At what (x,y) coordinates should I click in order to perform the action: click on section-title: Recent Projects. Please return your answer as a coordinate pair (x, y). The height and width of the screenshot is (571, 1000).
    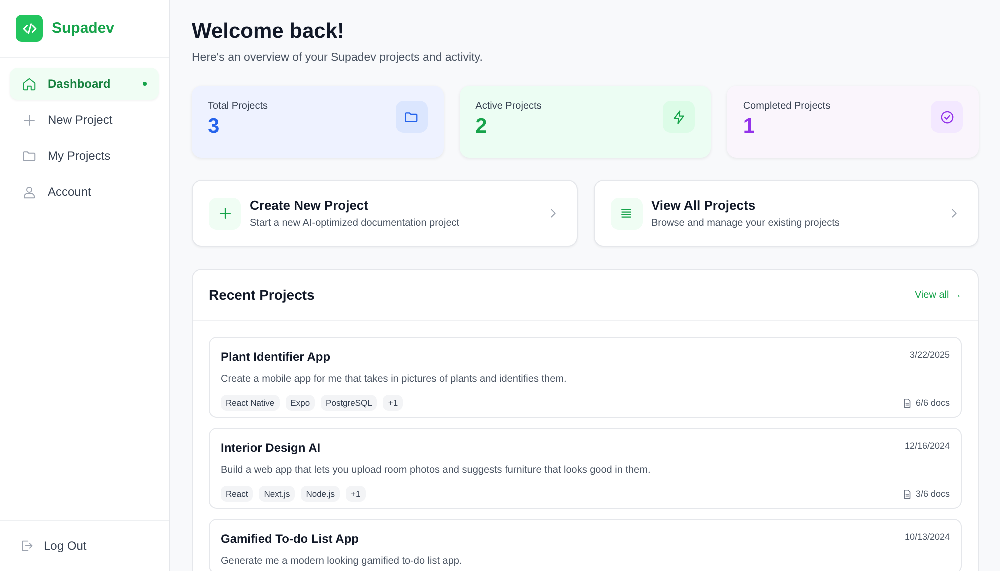
    Looking at the image, I should click on (262, 295).